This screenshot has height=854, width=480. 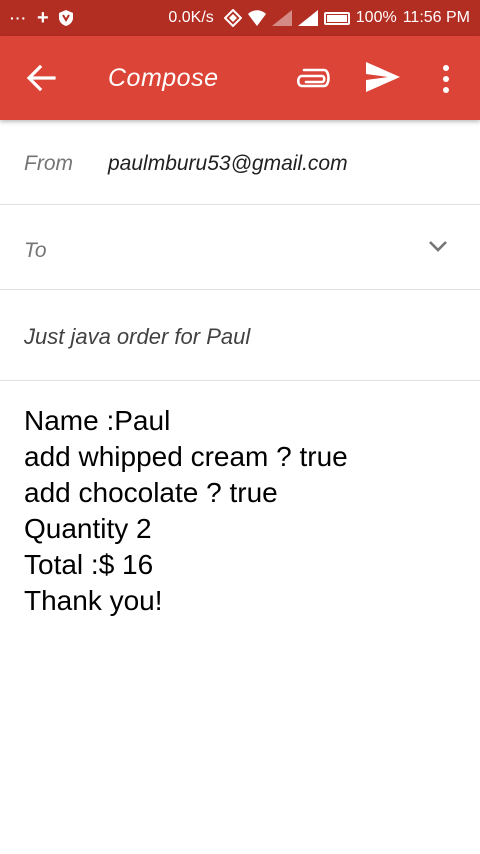 I want to click on battery-percent: 100%, so click(x=376, y=17).